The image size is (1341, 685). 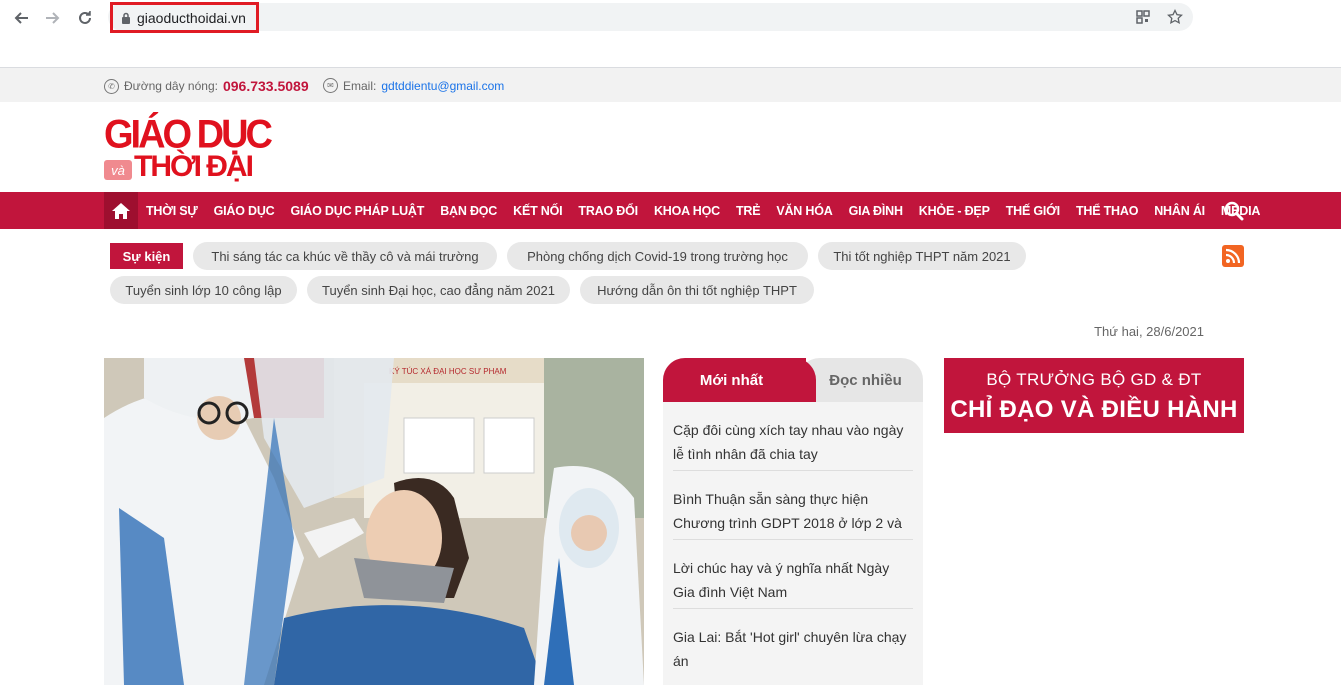 What do you see at coordinates (188, 135) in the screenshot?
I see `logo-line1: GIÁO DỤC` at bounding box center [188, 135].